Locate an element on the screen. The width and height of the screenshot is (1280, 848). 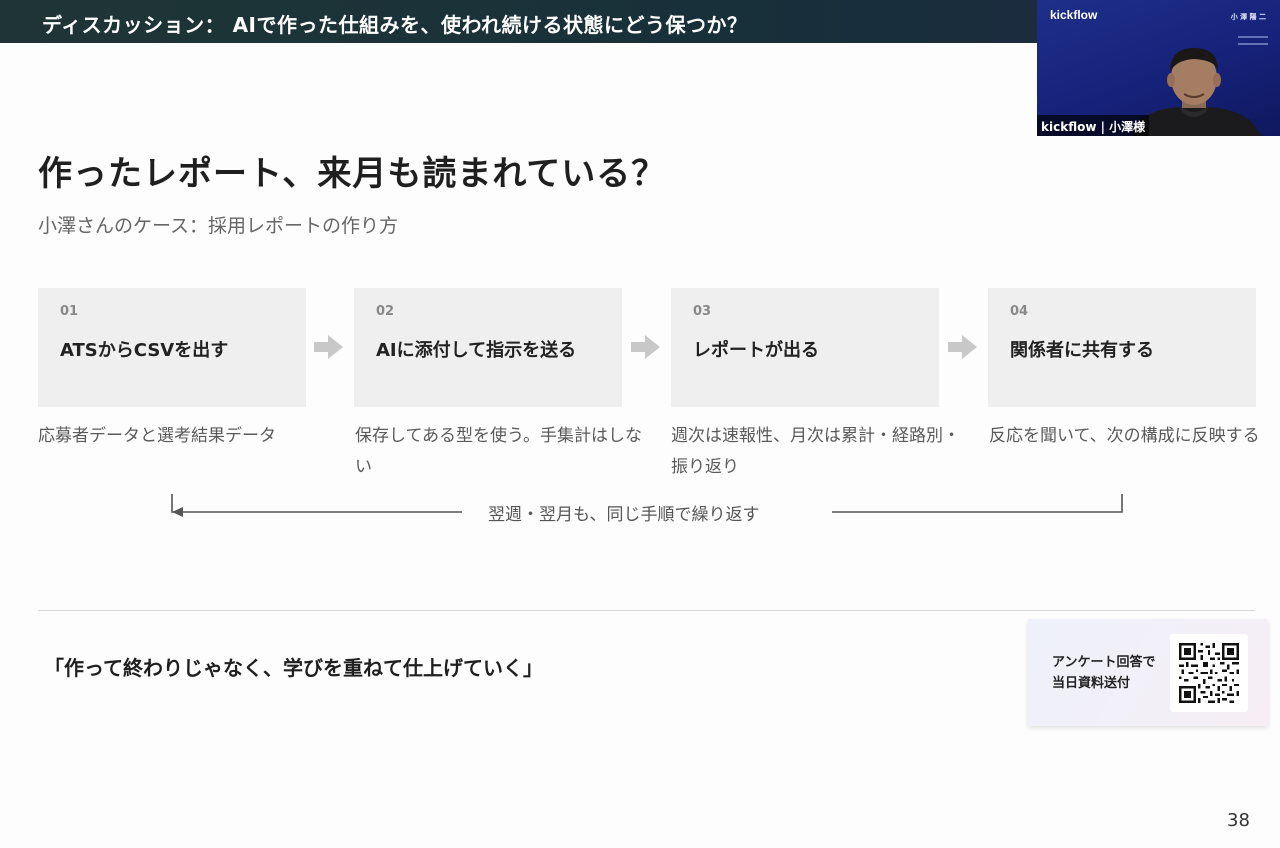
video-caption: kickflow | 小澤様 is located at coordinates (1093, 125).